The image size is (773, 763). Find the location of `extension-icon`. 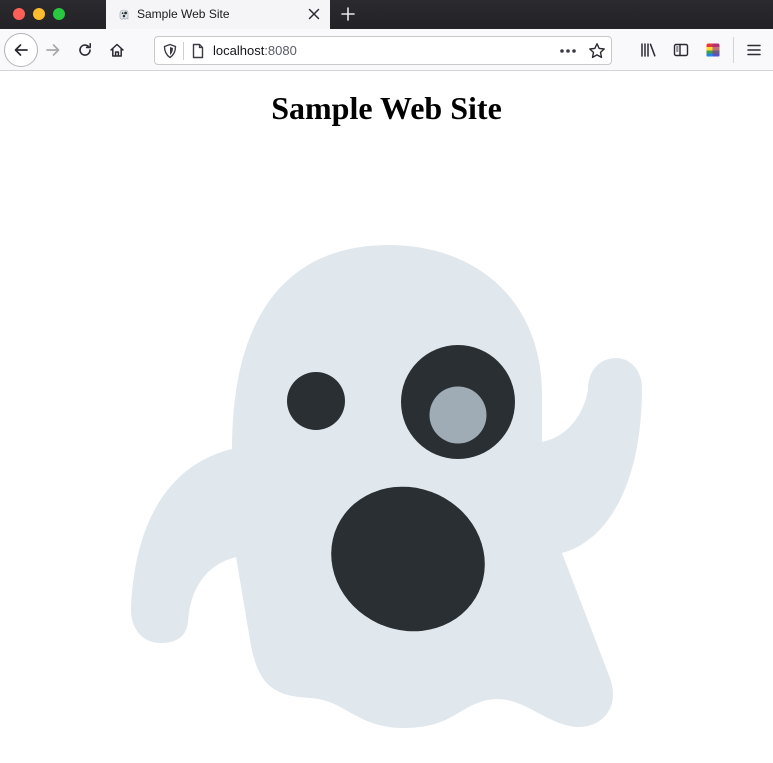

extension-icon is located at coordinates (713, 50).